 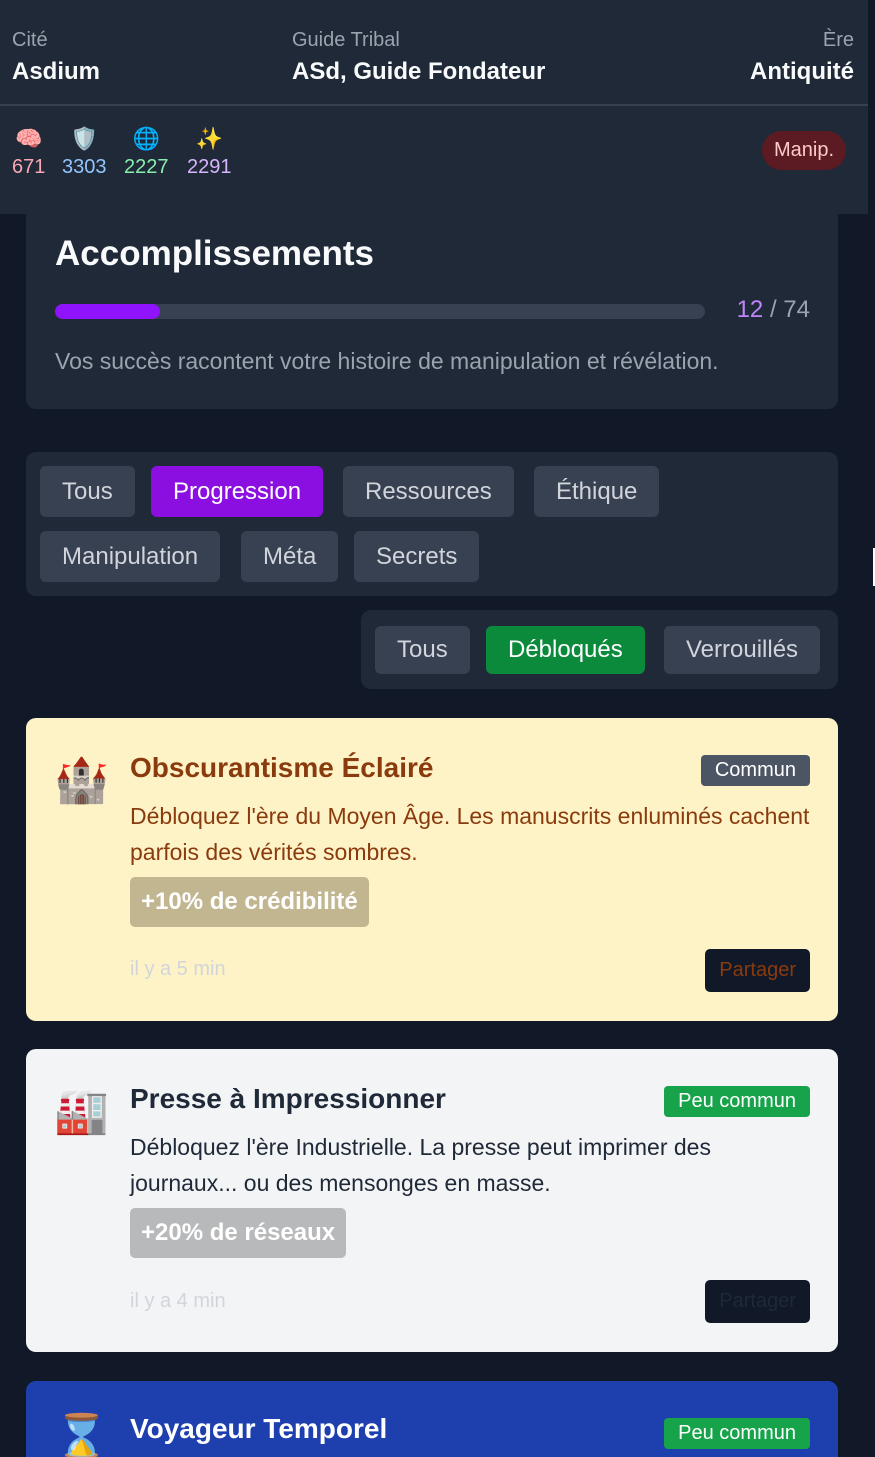 I want to click on achievement-bonus: +10% de crédibilité, so click(x=249, y=902).